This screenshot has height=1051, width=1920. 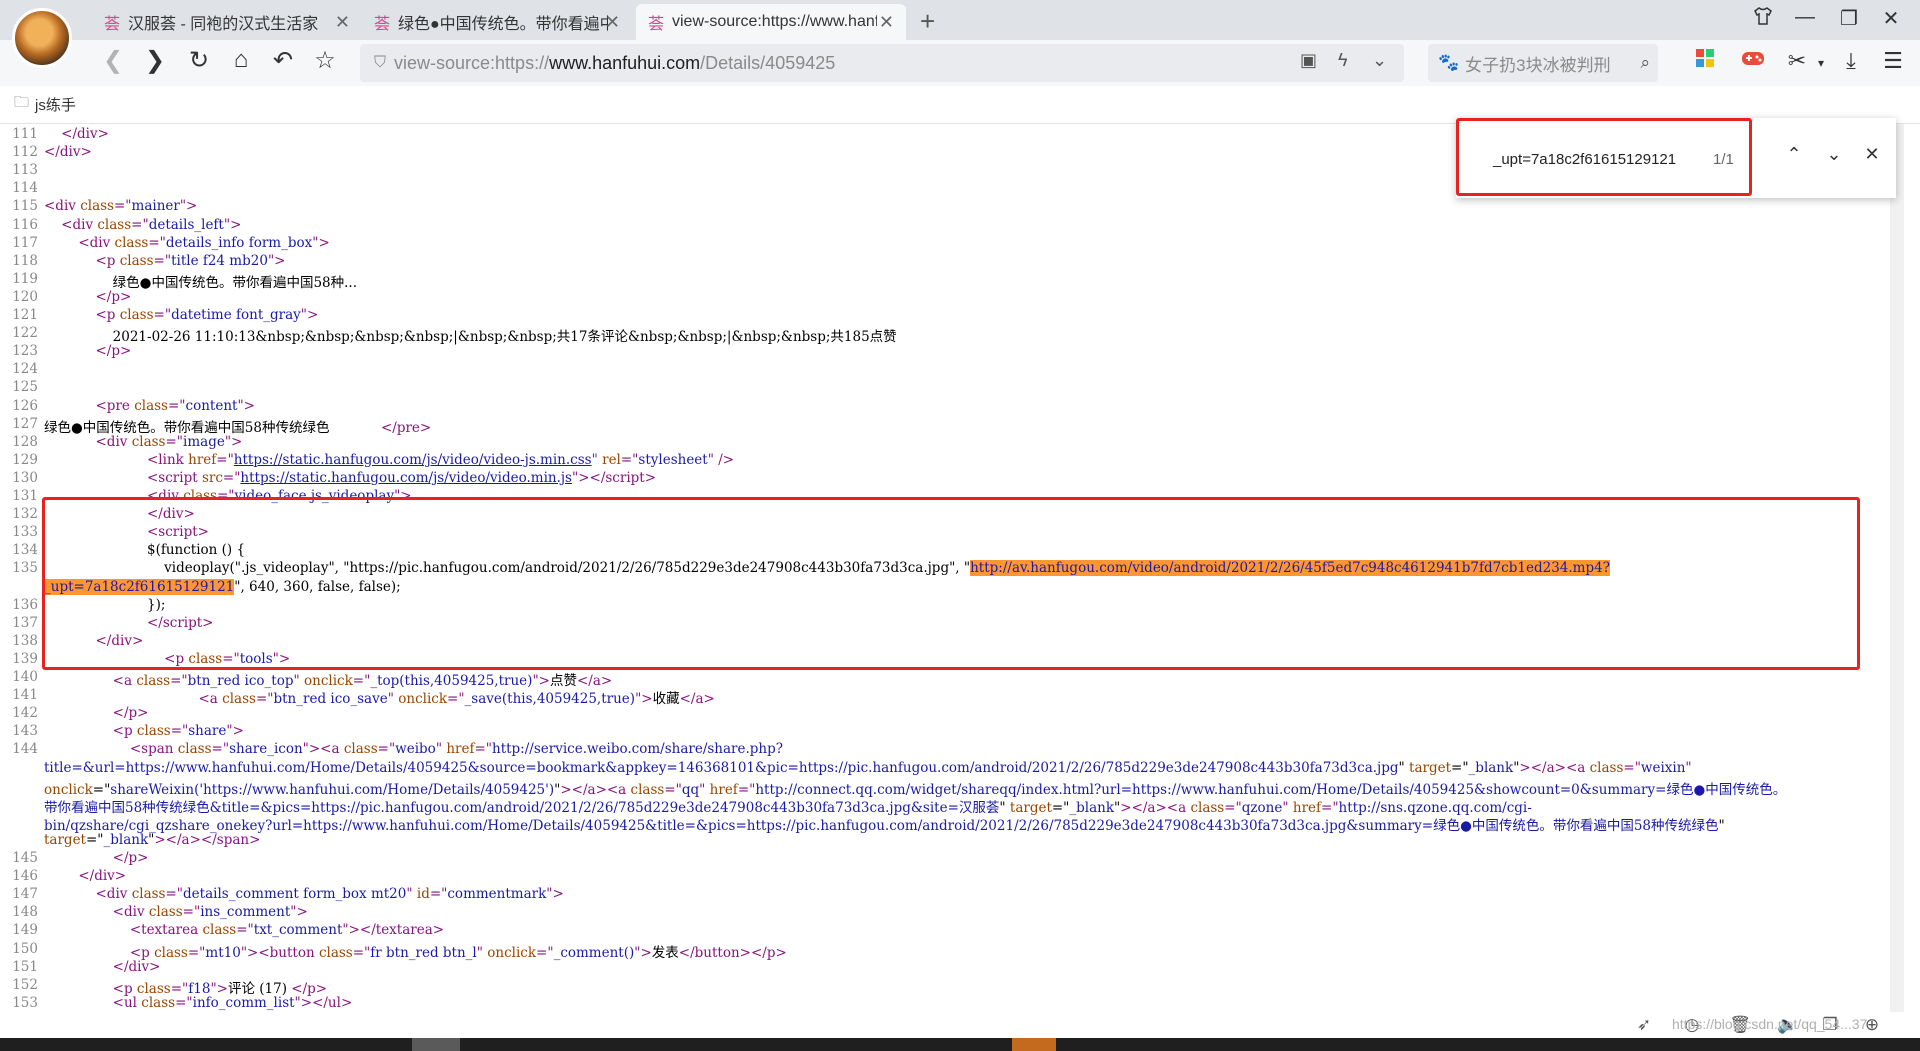 What do you see at coordinates (204, 242) in the screenshot?
I see `source-line: <div class="details_info form_box">` at bounding box center [204, 242].